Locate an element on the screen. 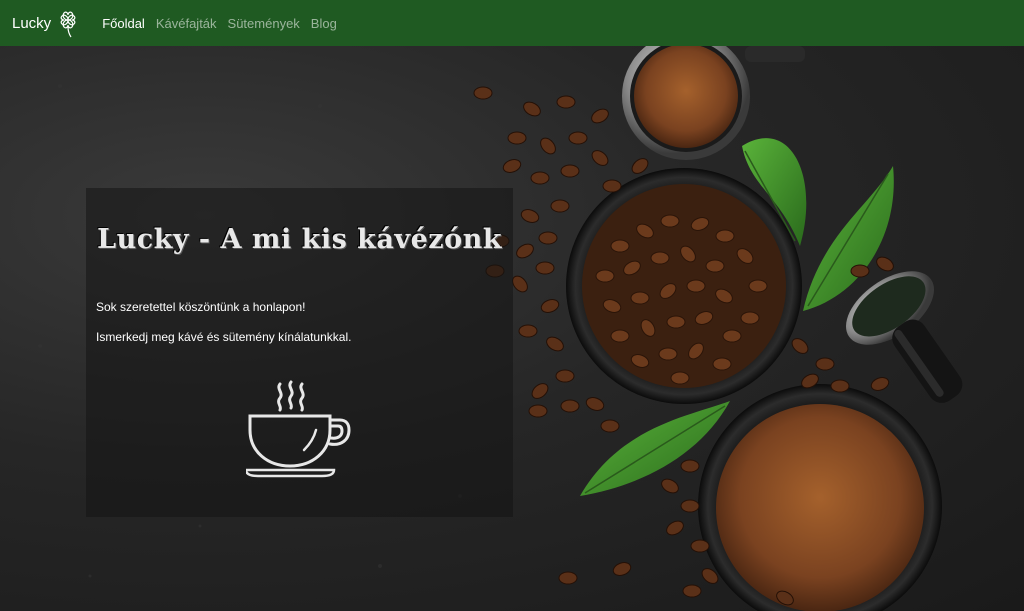  nav-link-kavefajtak: Kávéfajták is located at coordinates (186, 23).